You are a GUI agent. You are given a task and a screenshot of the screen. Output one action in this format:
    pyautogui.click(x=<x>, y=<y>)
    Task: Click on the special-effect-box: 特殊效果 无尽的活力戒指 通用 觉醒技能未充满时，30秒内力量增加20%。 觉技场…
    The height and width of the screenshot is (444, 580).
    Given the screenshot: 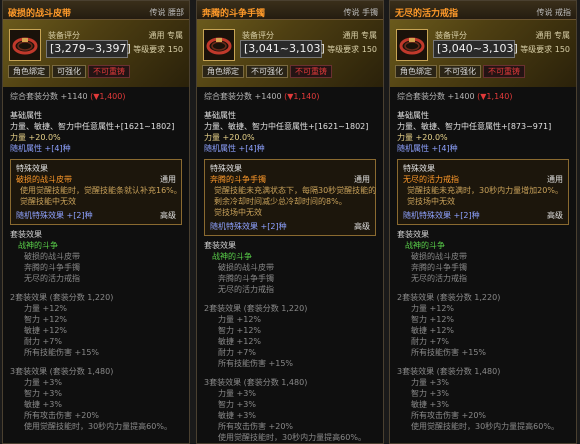 What is the action you would take?
    pyautogui.click(x=483, y=192)
    